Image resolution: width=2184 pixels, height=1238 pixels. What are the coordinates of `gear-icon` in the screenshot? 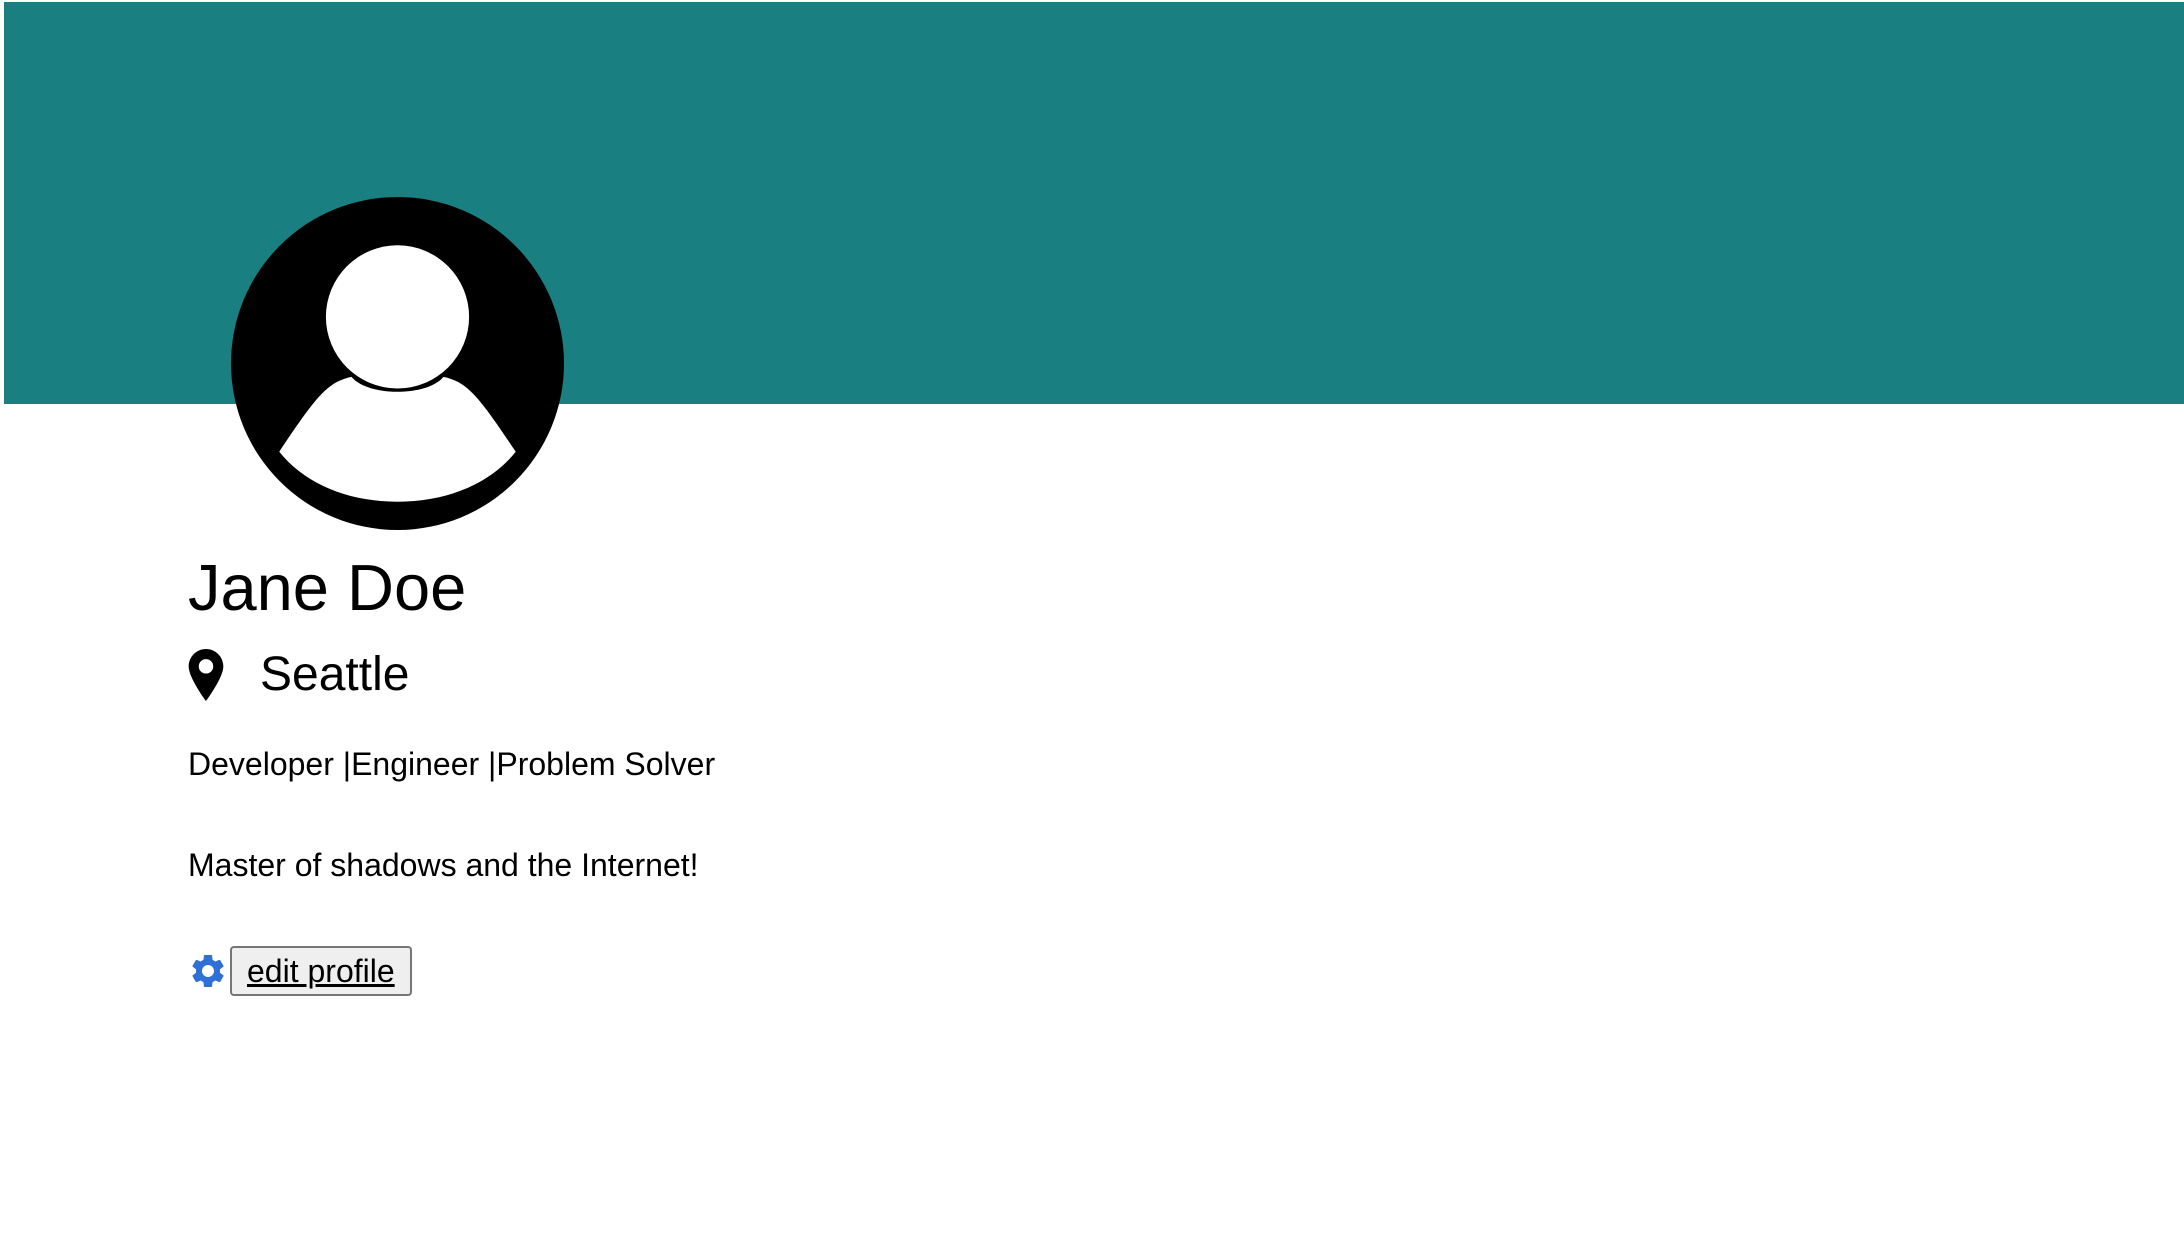 It's located at (208, 971).